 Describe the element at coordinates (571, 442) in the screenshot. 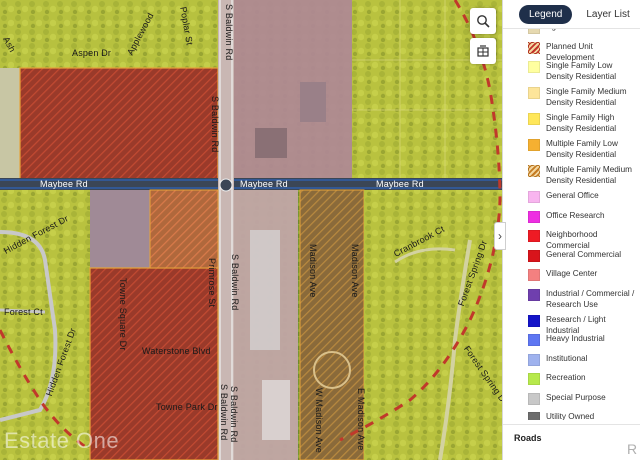

I see `roads-section: Roads R` at that location.